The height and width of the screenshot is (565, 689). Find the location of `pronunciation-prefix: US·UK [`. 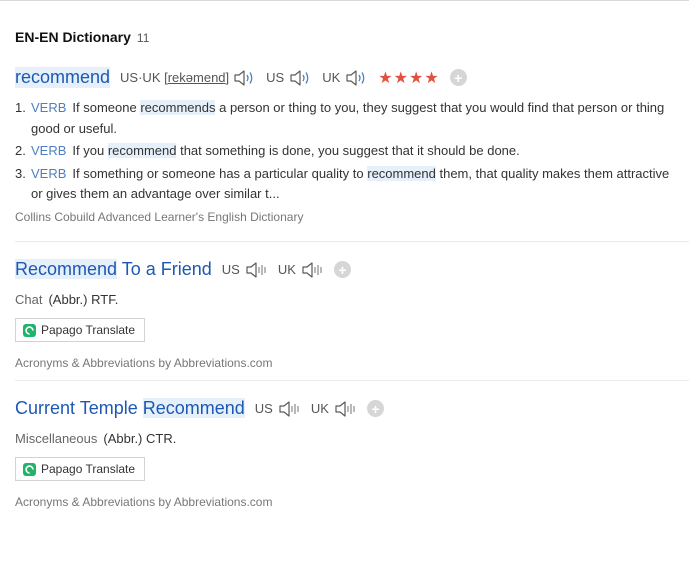

pronunciation-prefix: US·UK [ is located at coordinates (144, 77).